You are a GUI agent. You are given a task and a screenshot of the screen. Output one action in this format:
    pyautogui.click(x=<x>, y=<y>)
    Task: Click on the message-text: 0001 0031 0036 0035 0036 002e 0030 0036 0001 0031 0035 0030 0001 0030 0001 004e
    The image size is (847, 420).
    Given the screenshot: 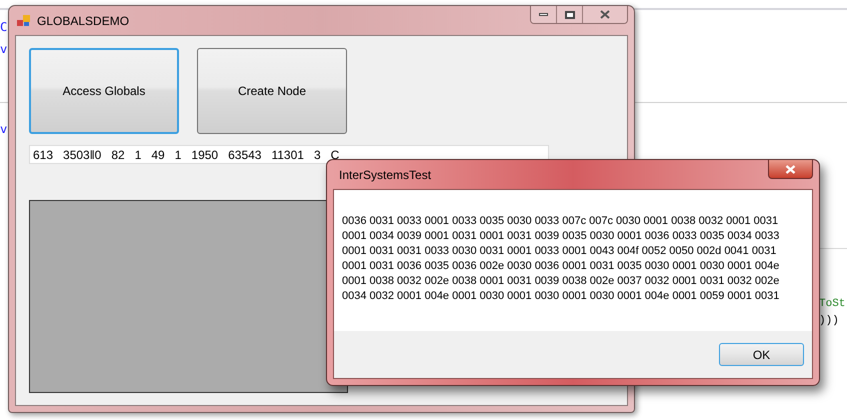 What is the action you would take?
    pyautogui.click(x=561, y=266)
    